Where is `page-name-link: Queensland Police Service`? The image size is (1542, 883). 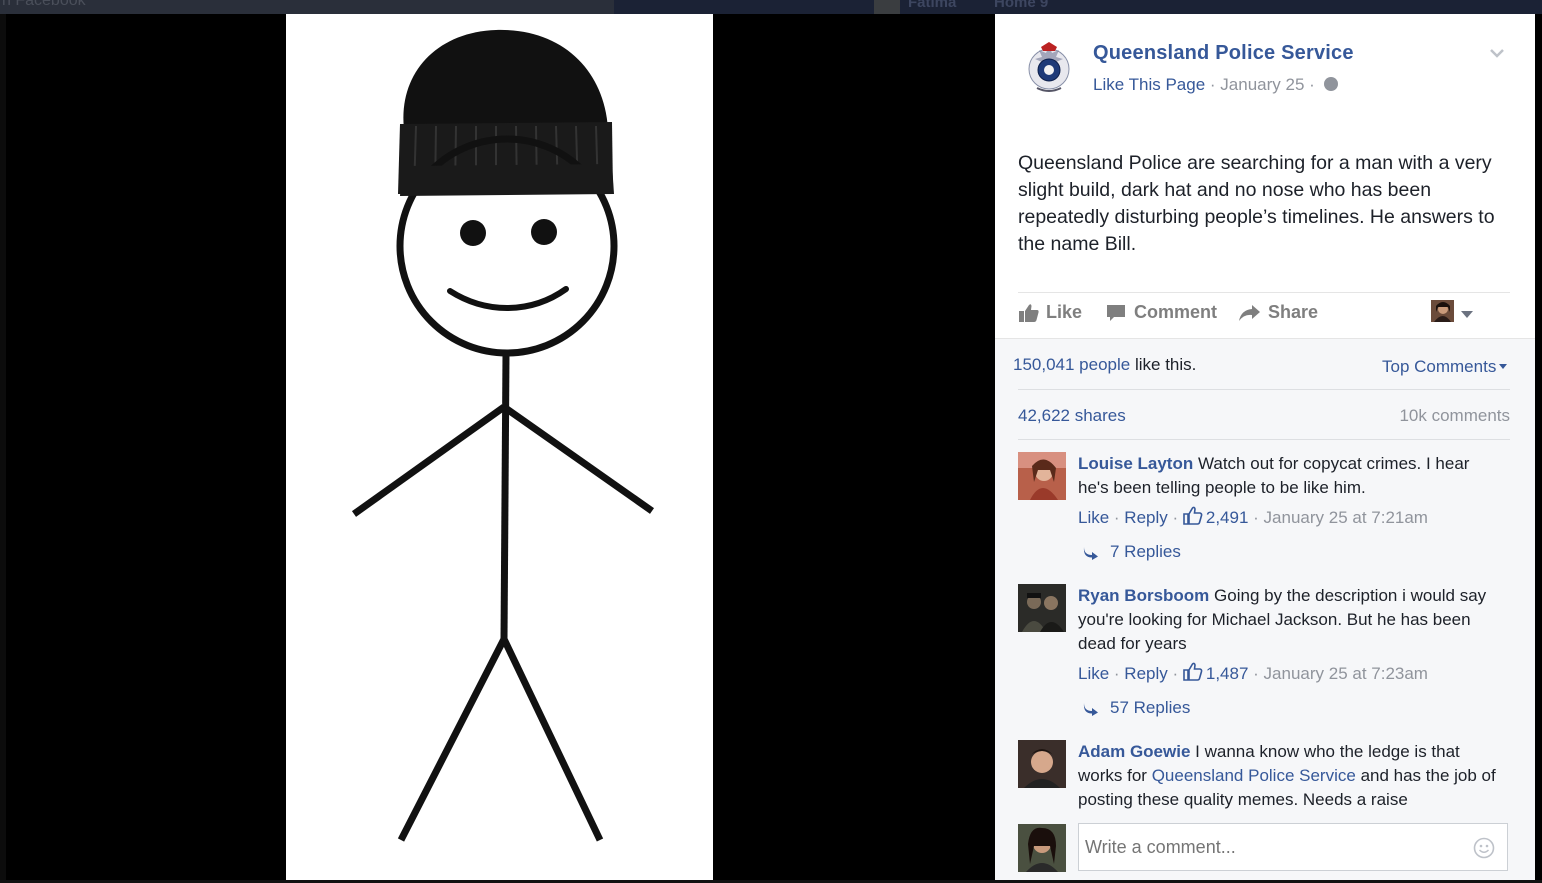
page-name-link: Queensland Police Service is located at coordinates (1223, 53).